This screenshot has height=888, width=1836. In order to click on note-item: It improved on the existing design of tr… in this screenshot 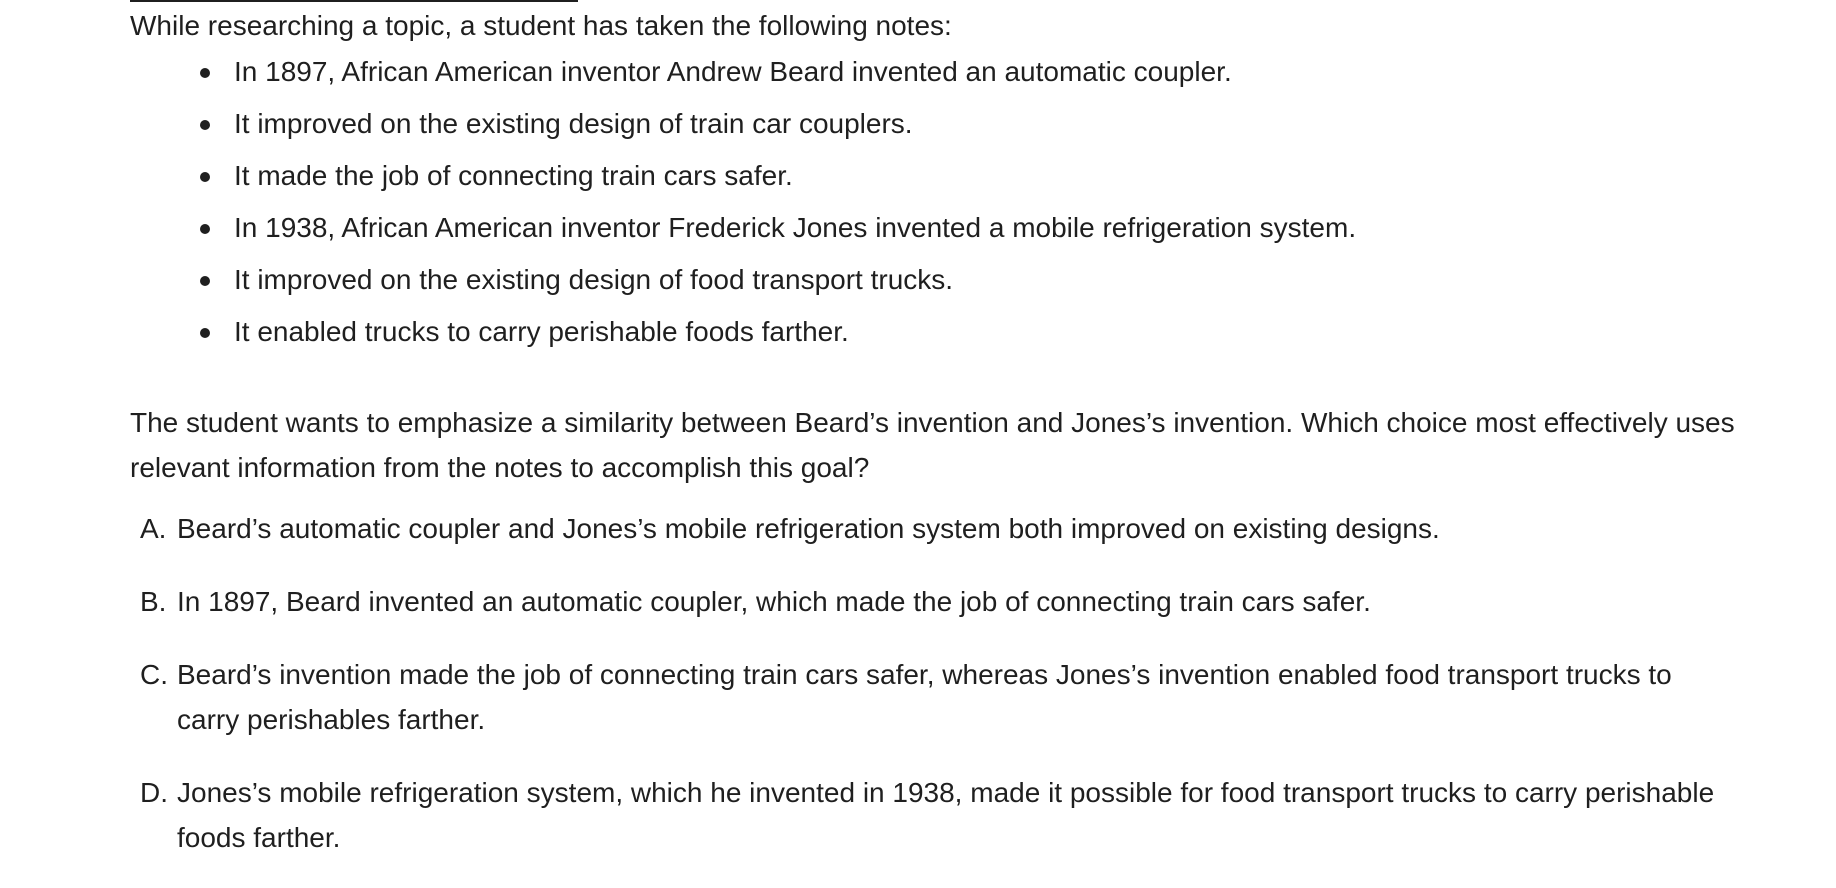, I will do `click(743, 132)`.